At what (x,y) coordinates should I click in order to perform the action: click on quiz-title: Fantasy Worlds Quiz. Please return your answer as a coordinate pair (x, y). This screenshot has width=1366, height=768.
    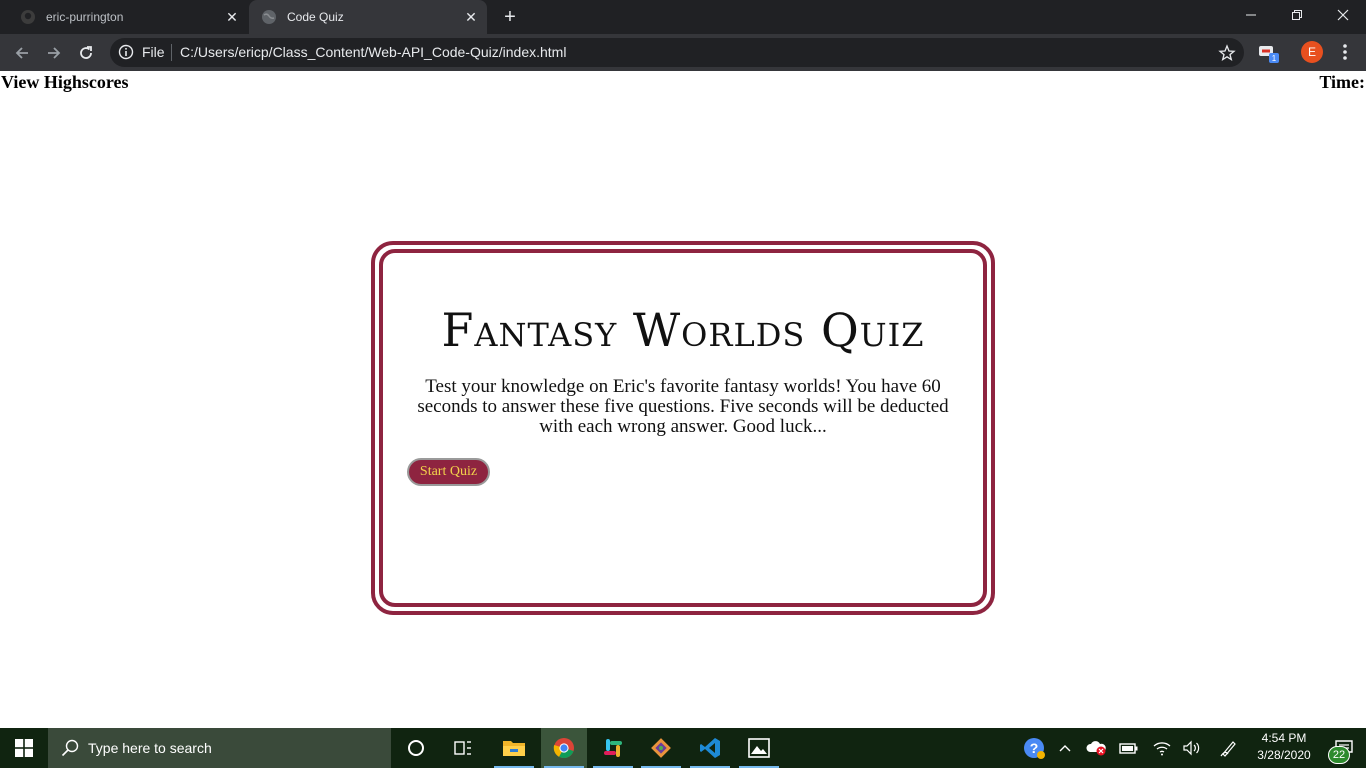
    Looking at the image, I should click on (683, 330).